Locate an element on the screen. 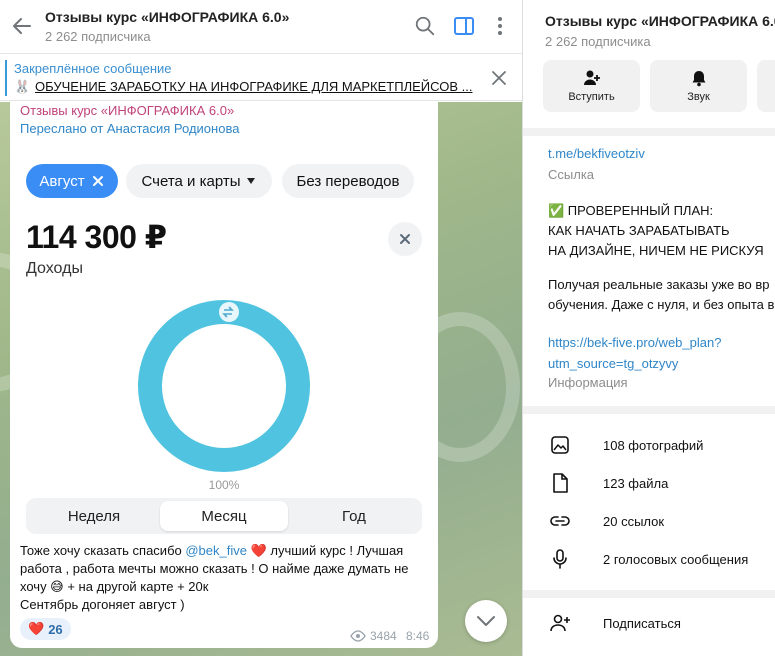  filter-chip-month: Август is located at coordinates (72, 181).